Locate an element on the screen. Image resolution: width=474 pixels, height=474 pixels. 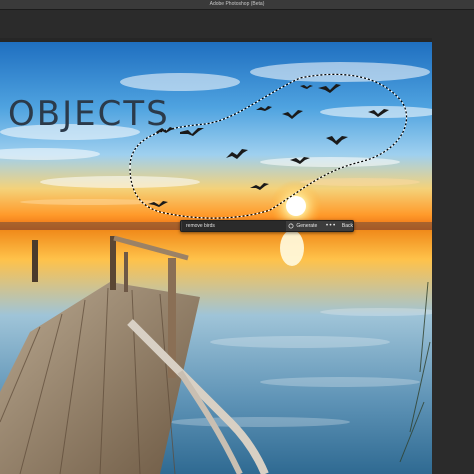
window-title: Adobe Photoshop (Beta) is located at coordinates (237, 4).